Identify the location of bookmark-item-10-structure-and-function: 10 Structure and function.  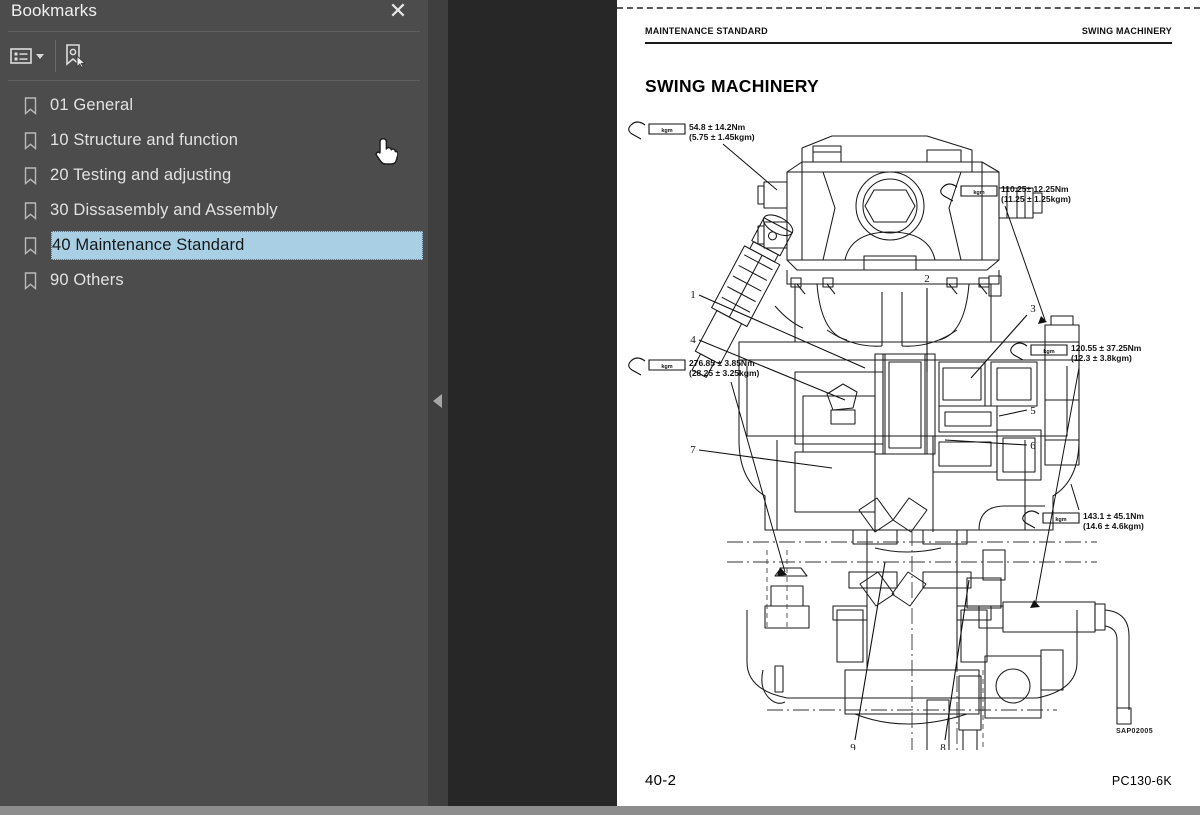
(214, 140).